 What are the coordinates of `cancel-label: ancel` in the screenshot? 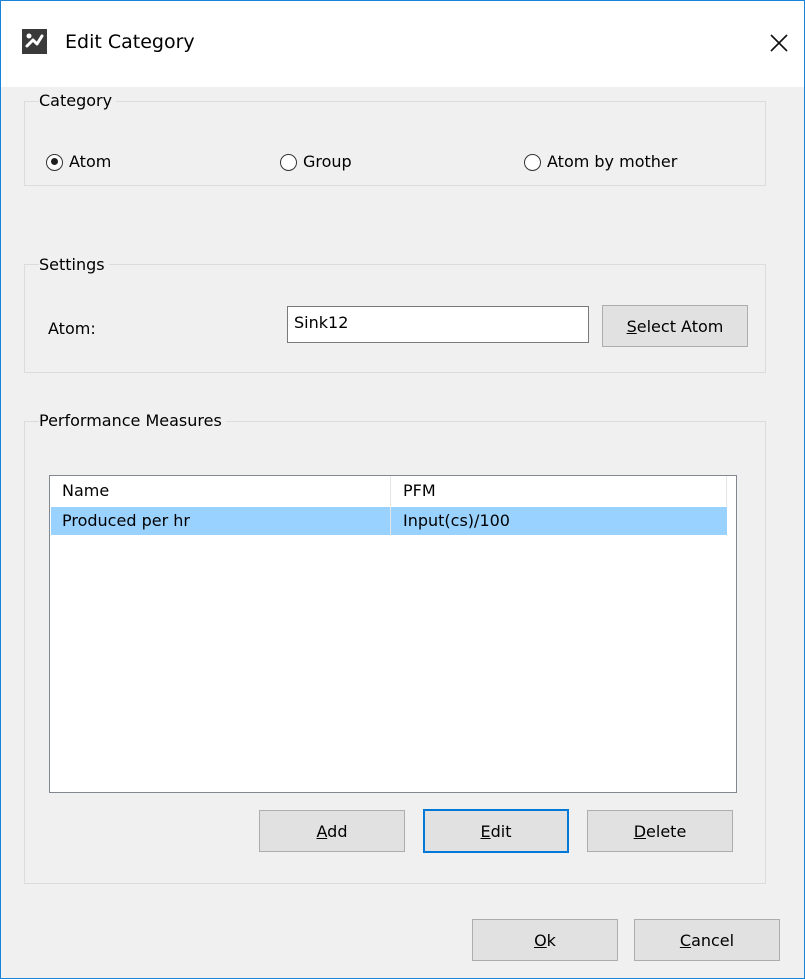 It's located at (713, 940).